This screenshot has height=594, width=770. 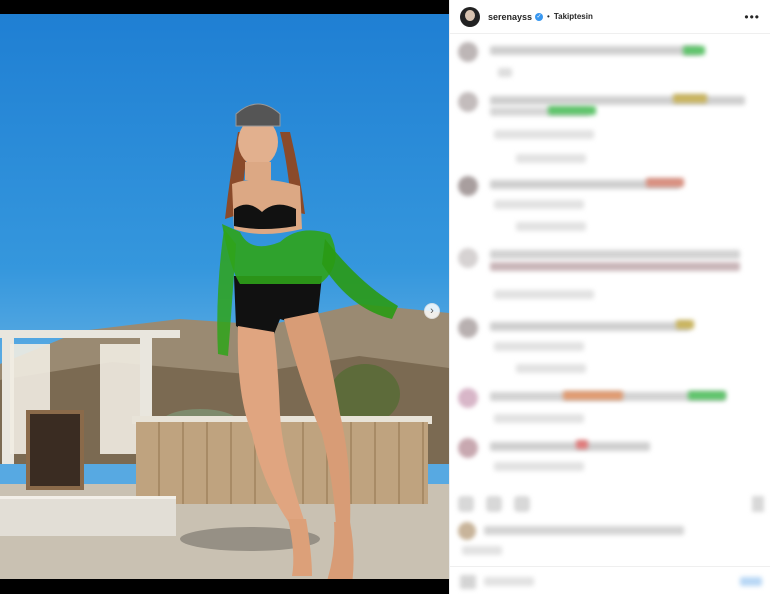 What do you see at coordinates (539, 16) in the screenshot?
I see `verified-badge-icon: ✓` at bounding box center [539, 16].